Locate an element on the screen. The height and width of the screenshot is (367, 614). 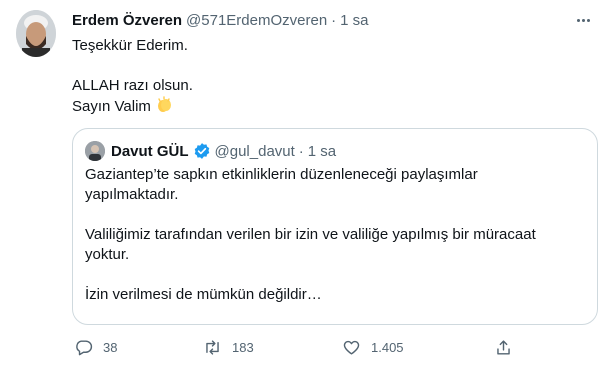
tweet-line: Sayın Valim is located at coordinates (111, 106).